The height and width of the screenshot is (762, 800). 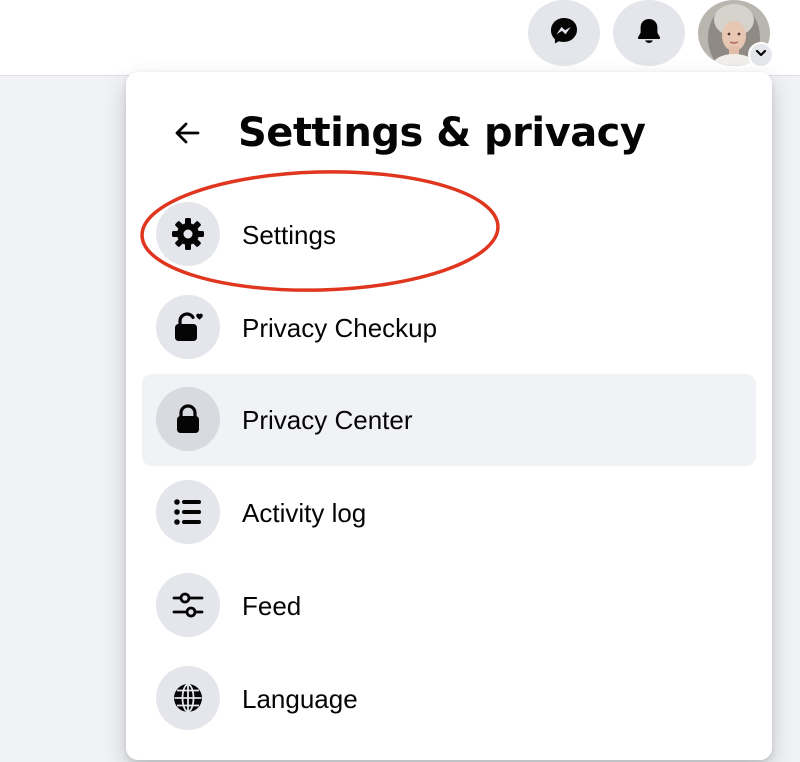 I want to click on notifications-button, so click(x=649, y=33).